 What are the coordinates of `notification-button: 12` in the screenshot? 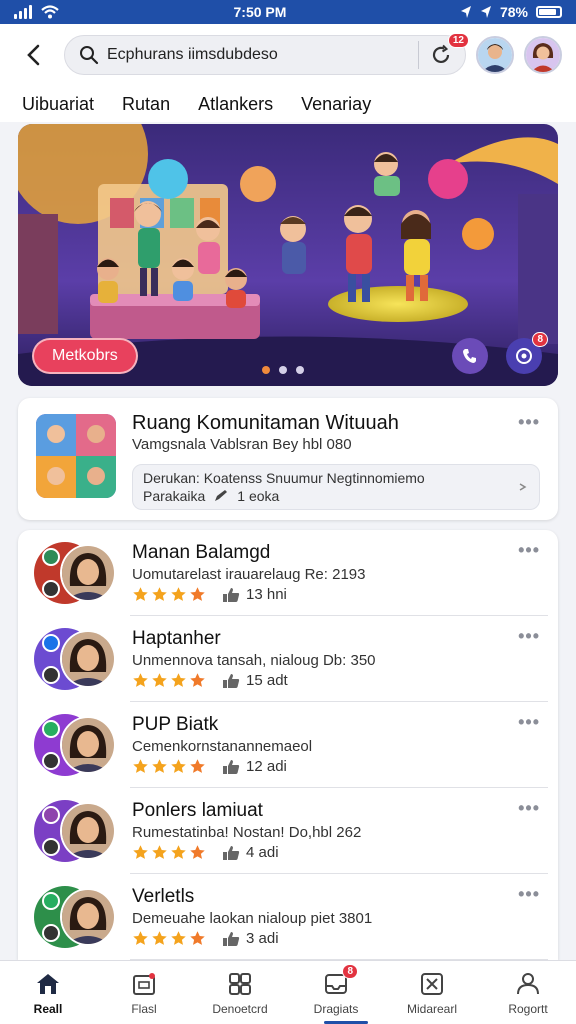 It's located at (448, 51).